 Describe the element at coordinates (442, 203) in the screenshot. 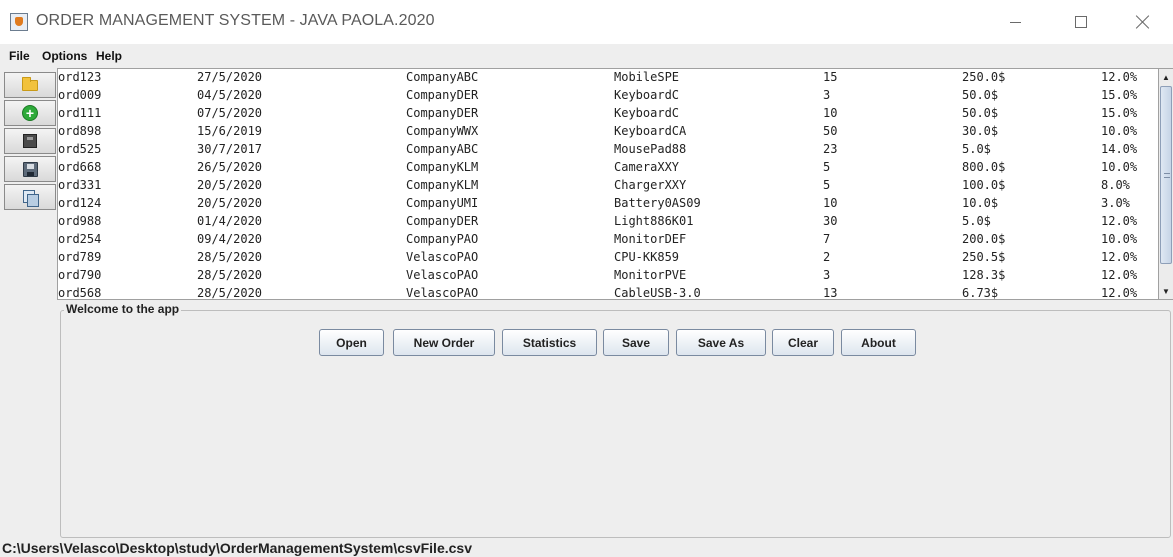

I see `table-cell: CompanyUMI` at that location.